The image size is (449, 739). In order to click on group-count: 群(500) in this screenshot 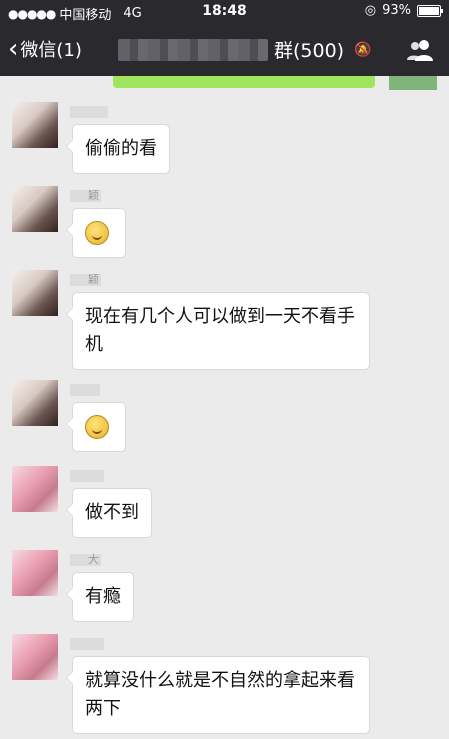, I will do `click(309, 51)`.